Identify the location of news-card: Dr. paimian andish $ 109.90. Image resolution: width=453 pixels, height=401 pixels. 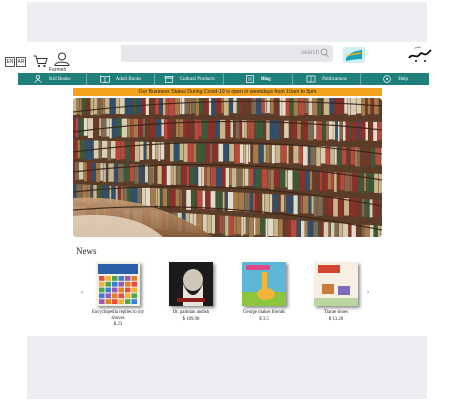
(191, 292).